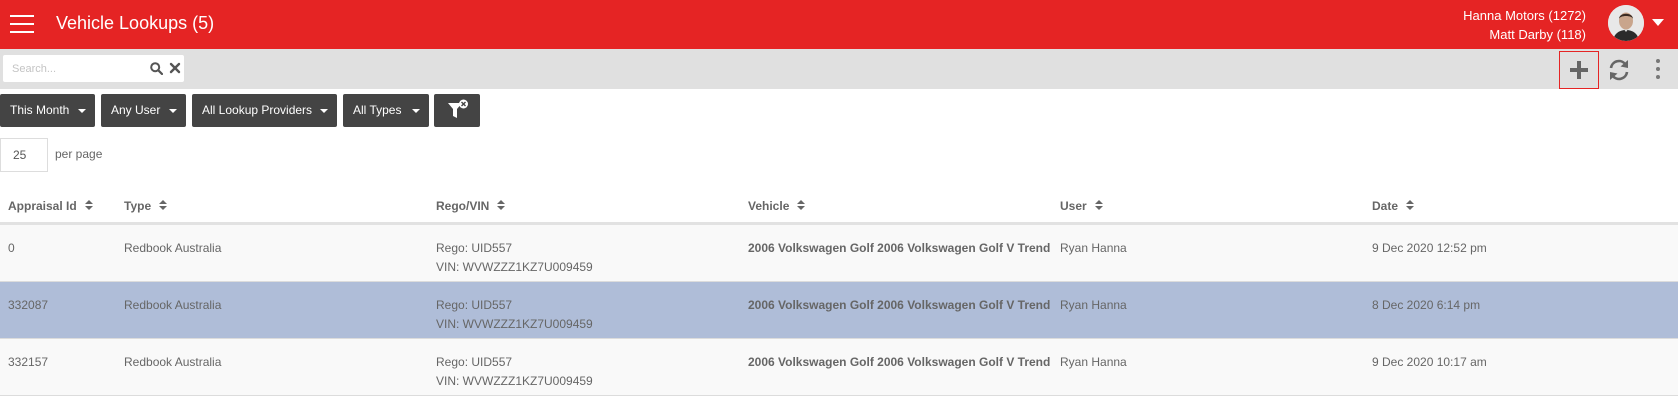  What do you see at coordinates (1658, 61) in the screenshot?
I see `vertical-dots-icon` at bounding box center [1658, 61].